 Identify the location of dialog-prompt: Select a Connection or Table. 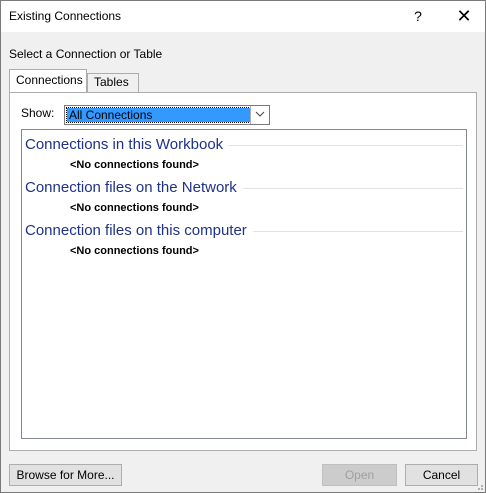
(86, 54).